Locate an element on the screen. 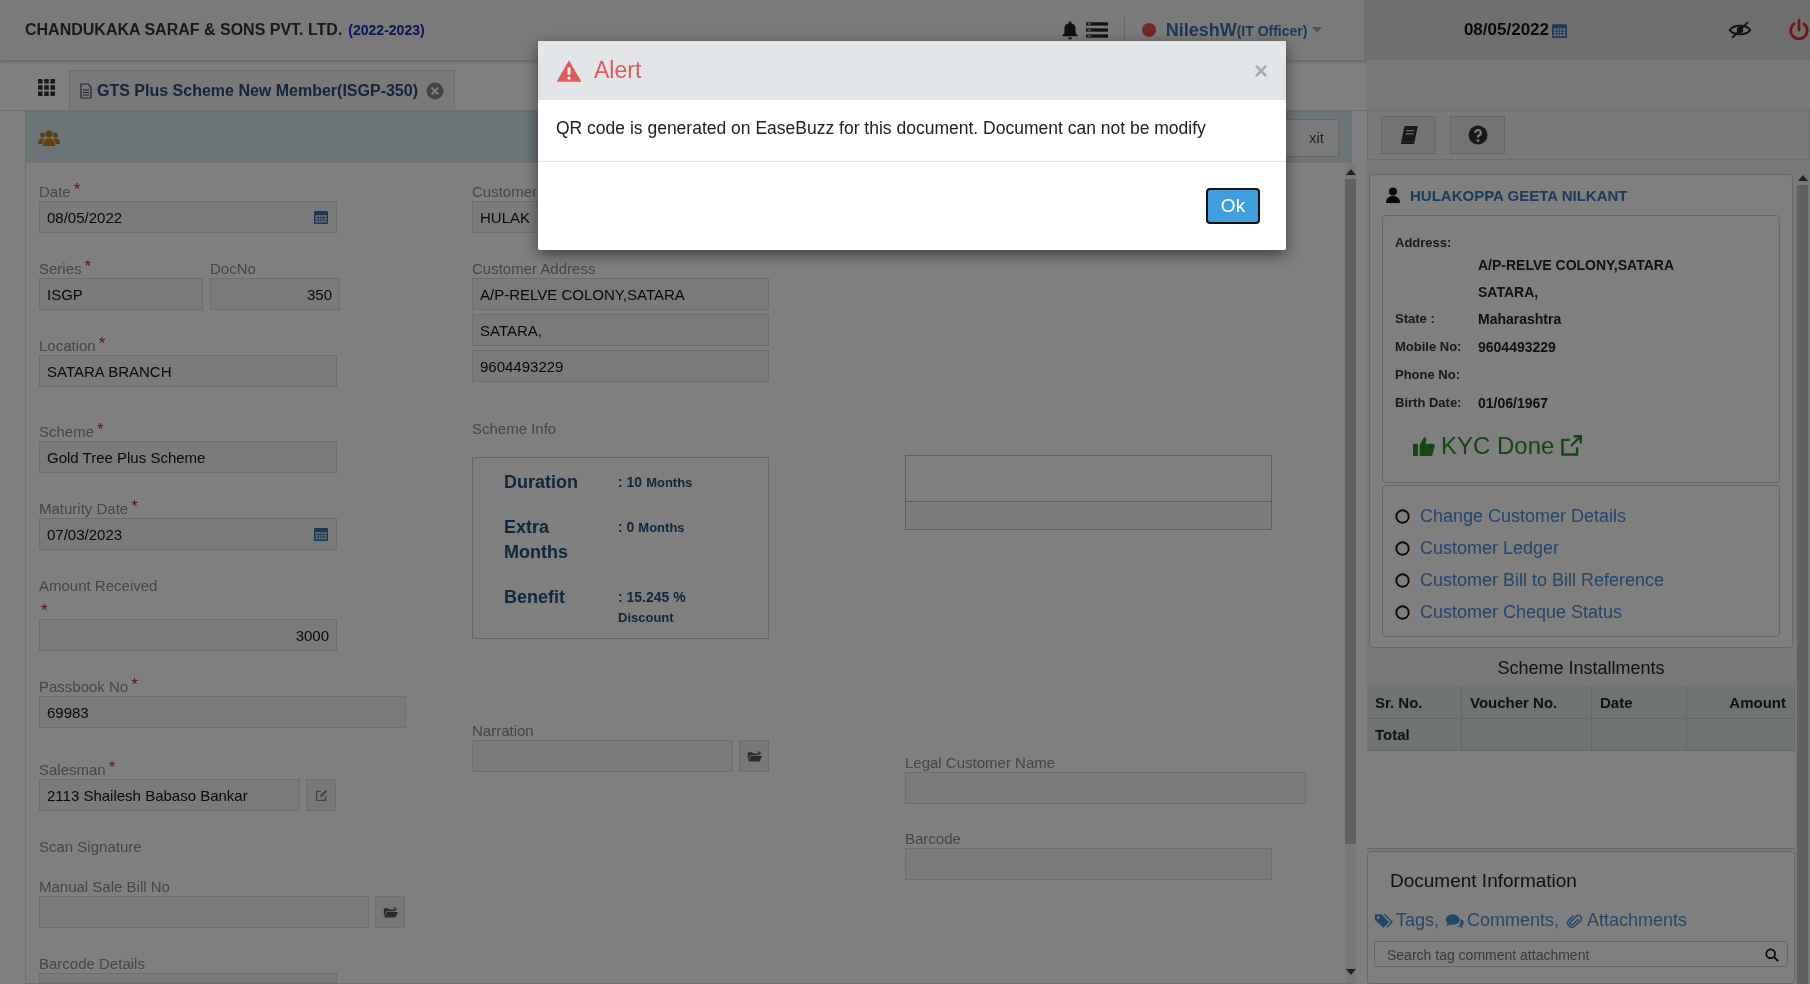 The width and height of the screenshot is (1810, 984). column-header: Date is located at coordinates (1639, 703).